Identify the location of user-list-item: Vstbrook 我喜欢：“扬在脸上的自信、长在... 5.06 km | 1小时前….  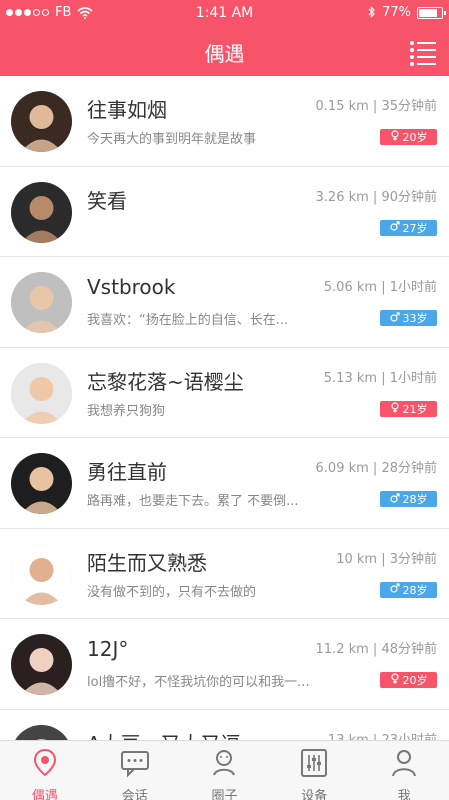
(224, 302).